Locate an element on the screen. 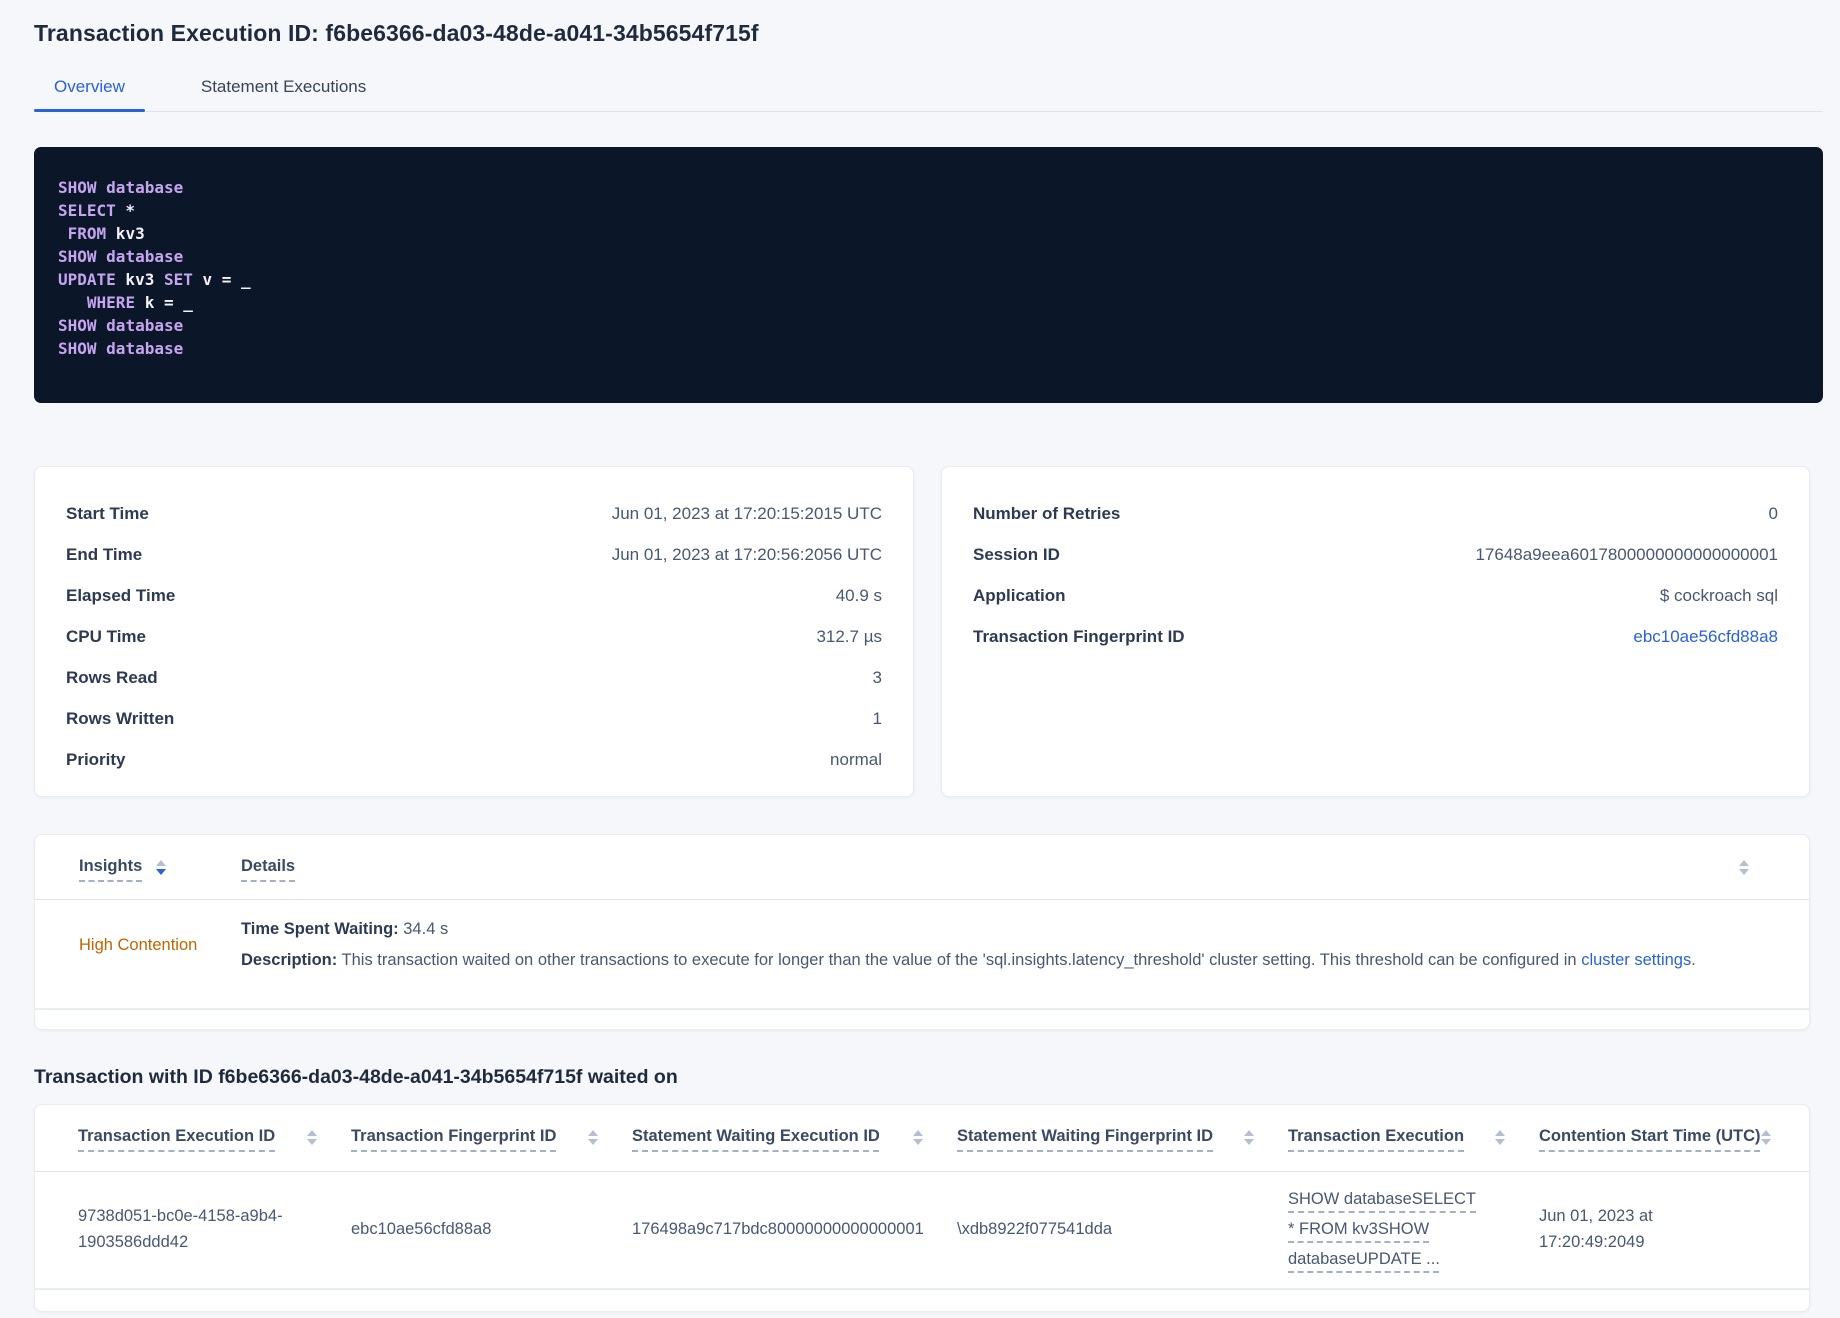 The image size is (1840, 1318). kv-row-rows-read: Rows Read 3 is located at coordinates (474, 677).